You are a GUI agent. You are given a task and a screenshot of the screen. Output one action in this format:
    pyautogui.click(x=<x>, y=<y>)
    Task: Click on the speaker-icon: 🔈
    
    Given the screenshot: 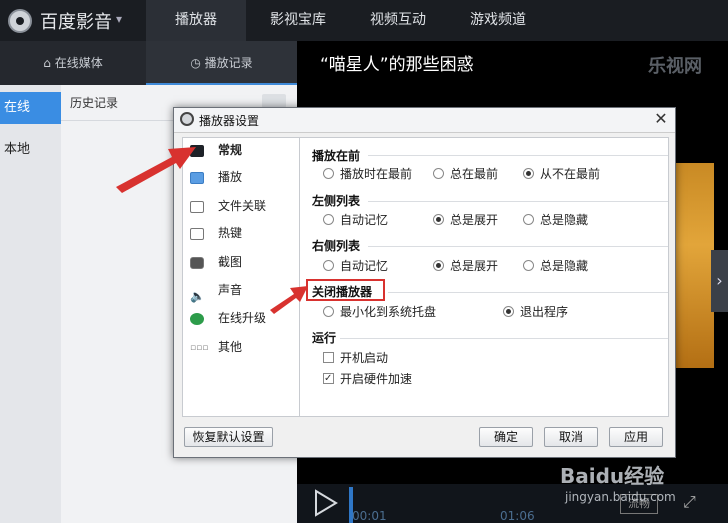 What is the action you would take?
    pyautogui.click(x=197, y=295)
    